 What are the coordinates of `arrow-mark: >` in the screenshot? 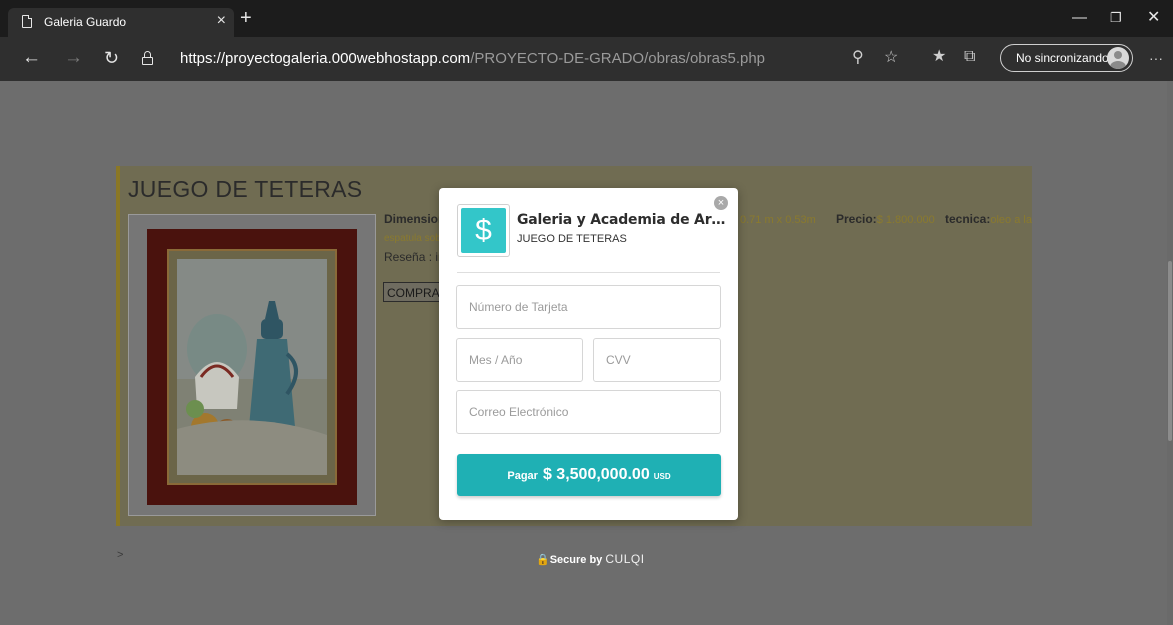 It's located at (120, 555).